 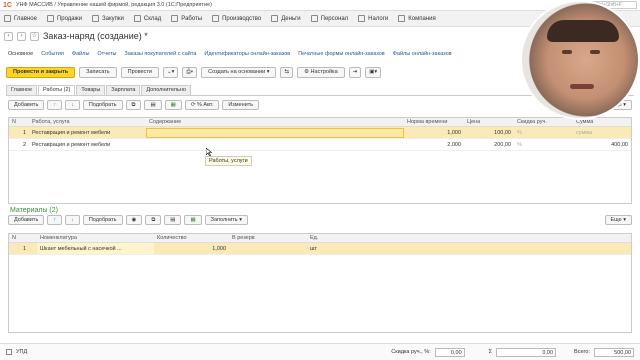 I want to click on materials-pick-button: Подобрать, so click(x=102, y=220).